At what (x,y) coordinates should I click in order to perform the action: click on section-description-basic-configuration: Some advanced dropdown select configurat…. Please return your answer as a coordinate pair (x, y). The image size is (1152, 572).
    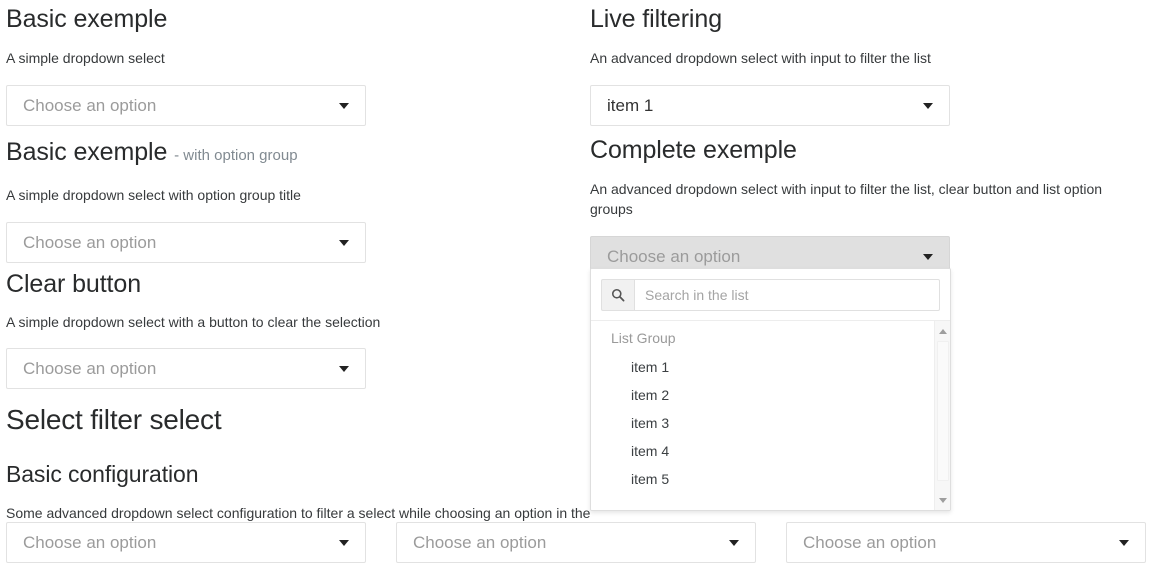
    Looking at the image, I should click on (298, 513).